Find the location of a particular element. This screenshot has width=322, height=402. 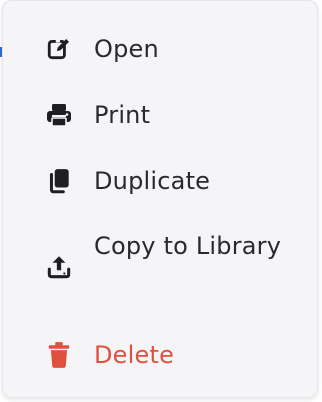

menu-item-open: Open is located at coordinates (161, 49).